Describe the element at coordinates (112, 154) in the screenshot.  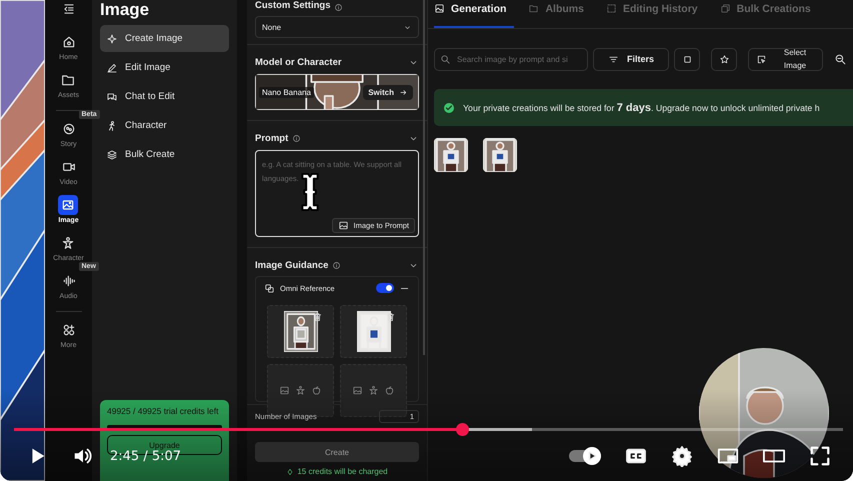
I see `layers-icon` at that location.